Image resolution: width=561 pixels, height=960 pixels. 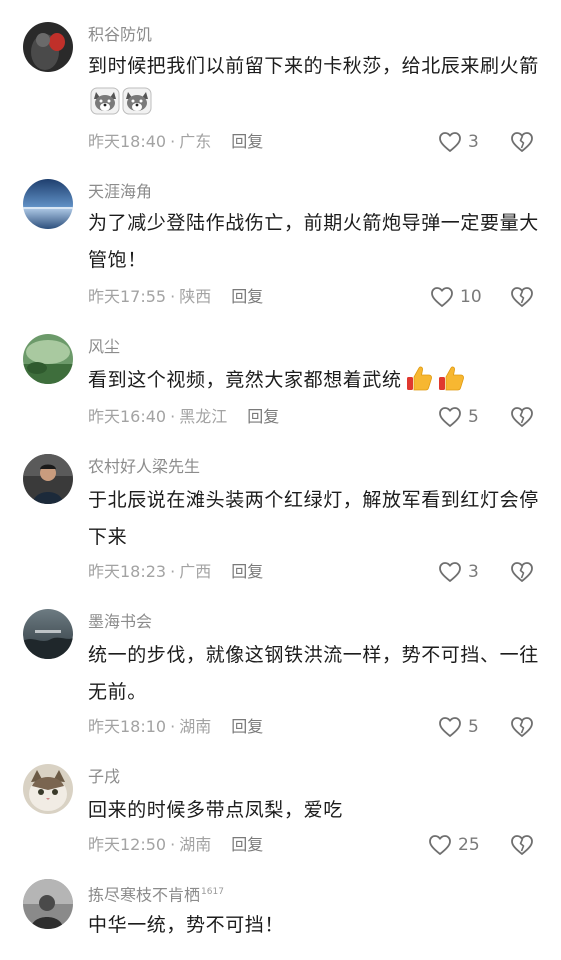 What do you see at coordinates (215, 810) in the screenshot?
I see `comment-text: 回来的时候多带点凤梨，爱吃` at bounding box center [215, 810].